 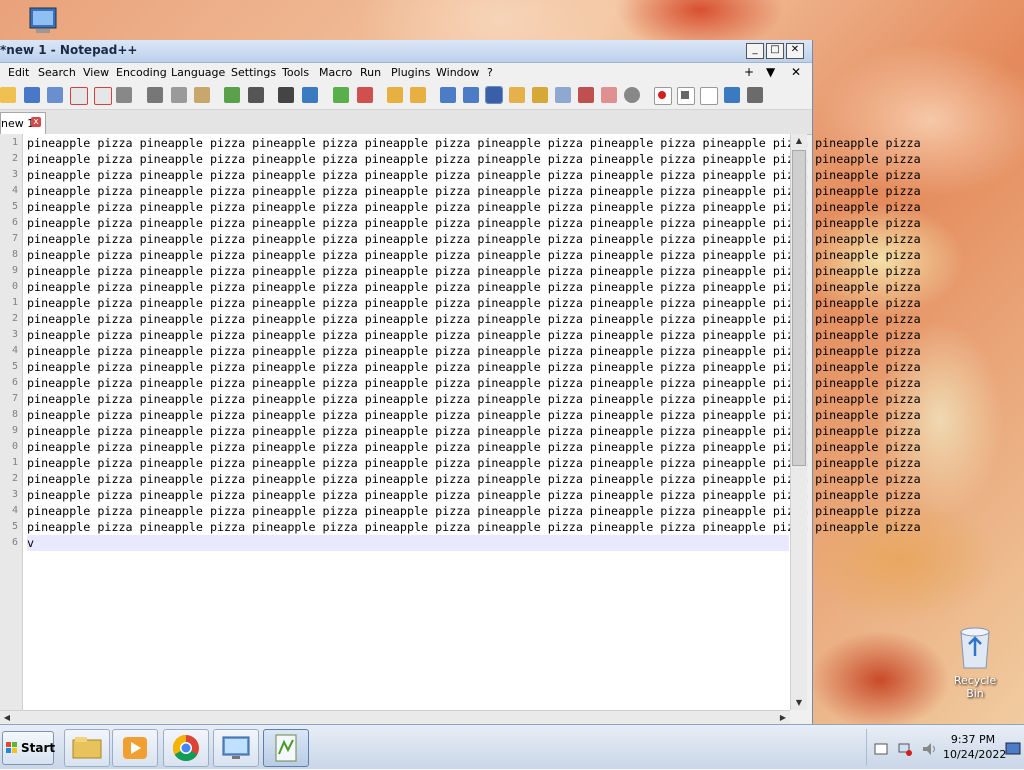 I want to click on vertical-scrollbar: ▲ ▼, so click(x=798, y=422).